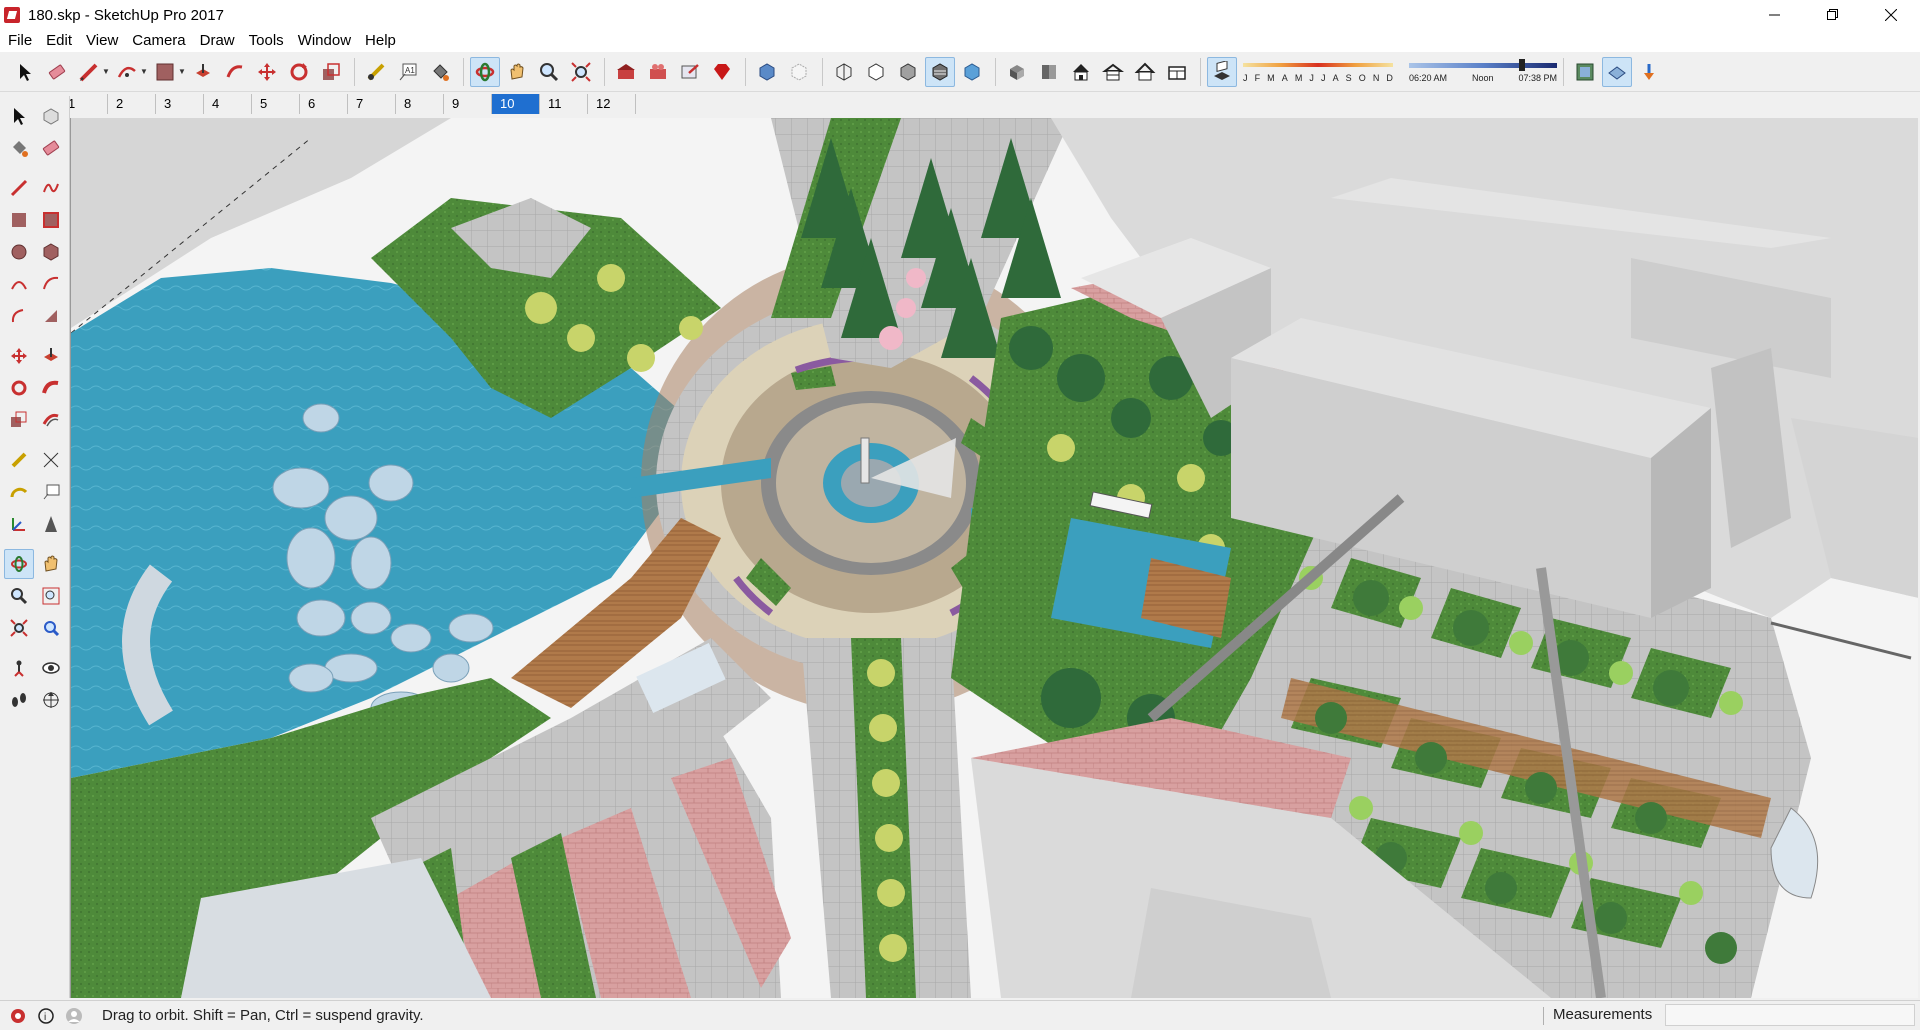 Image resolution: width=1920 pixels, height=1030 pixels. Describe the element at coordinates (51, 420) in the screenshot. I see `offset-tool-button` at that location.